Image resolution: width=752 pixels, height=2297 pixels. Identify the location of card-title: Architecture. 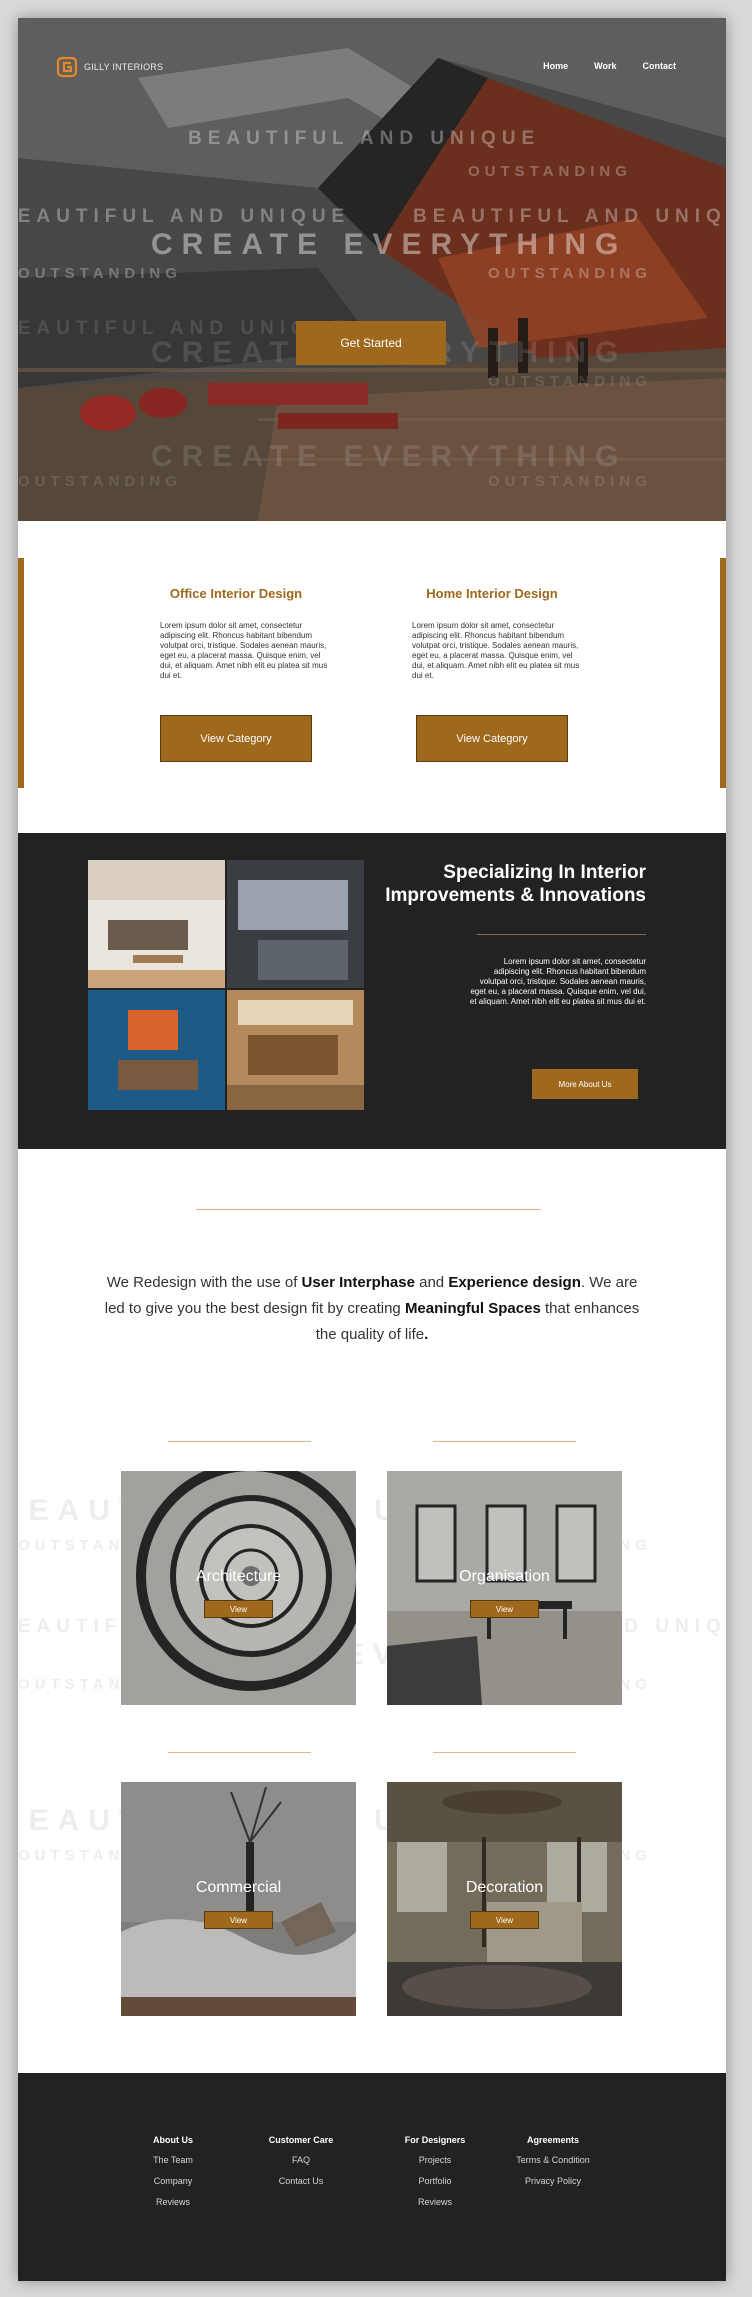
(238, 1576).